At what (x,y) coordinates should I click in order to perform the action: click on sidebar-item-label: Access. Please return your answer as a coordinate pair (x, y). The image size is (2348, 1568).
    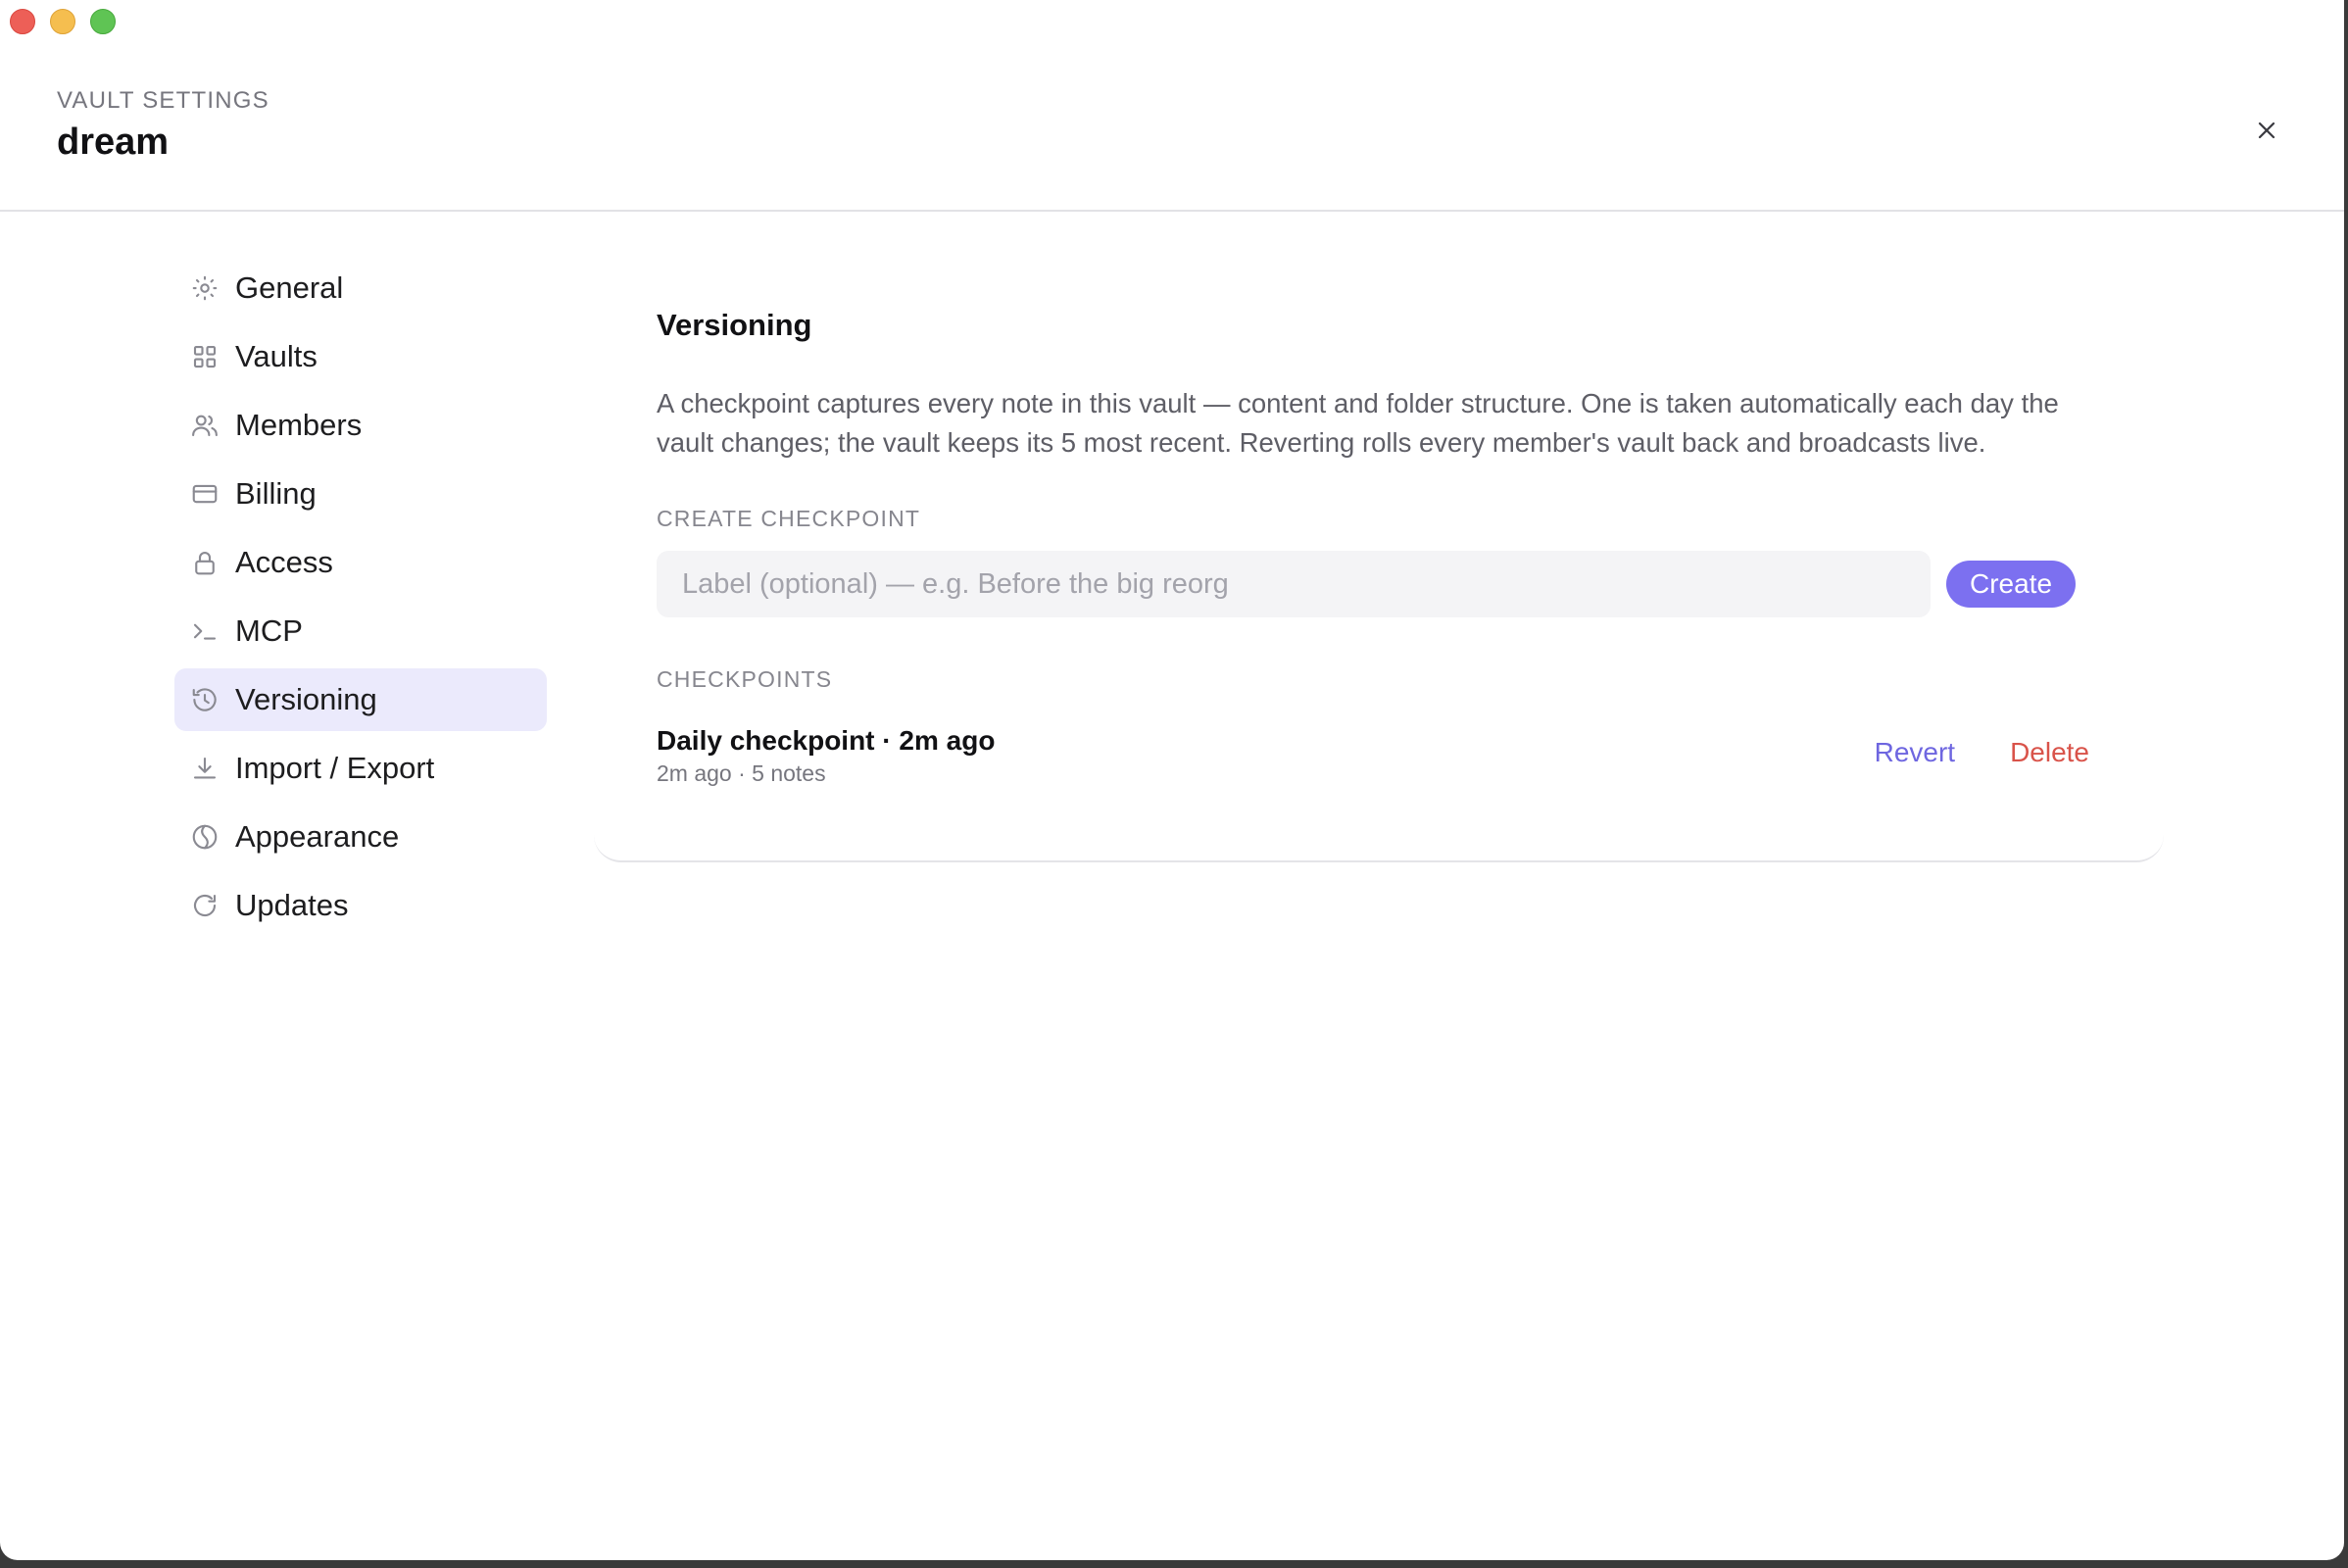
    Looking at the image, I should click on (284, 562).